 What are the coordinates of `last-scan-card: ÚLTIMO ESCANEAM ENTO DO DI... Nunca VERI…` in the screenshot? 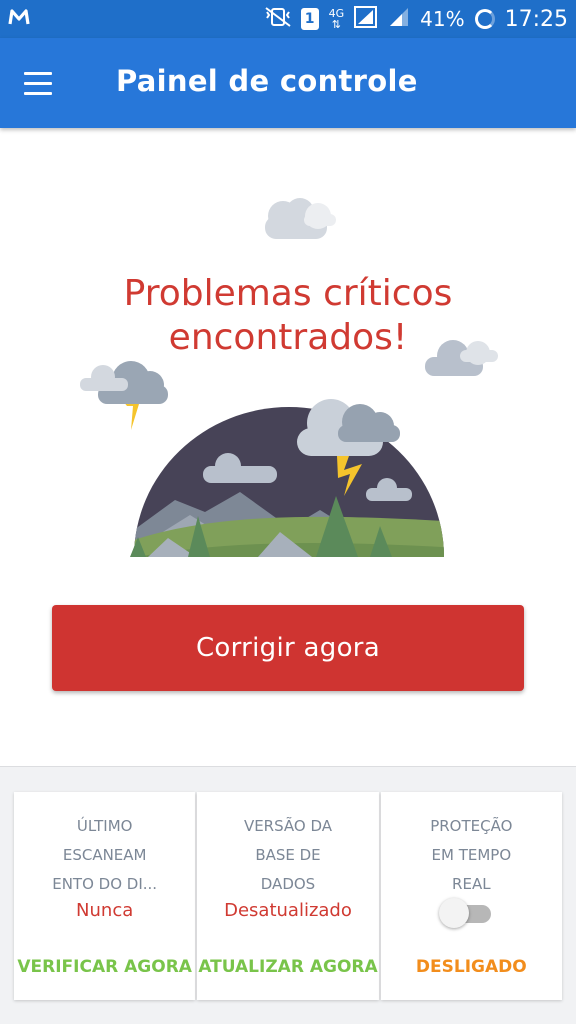 It's located at (105, 896).